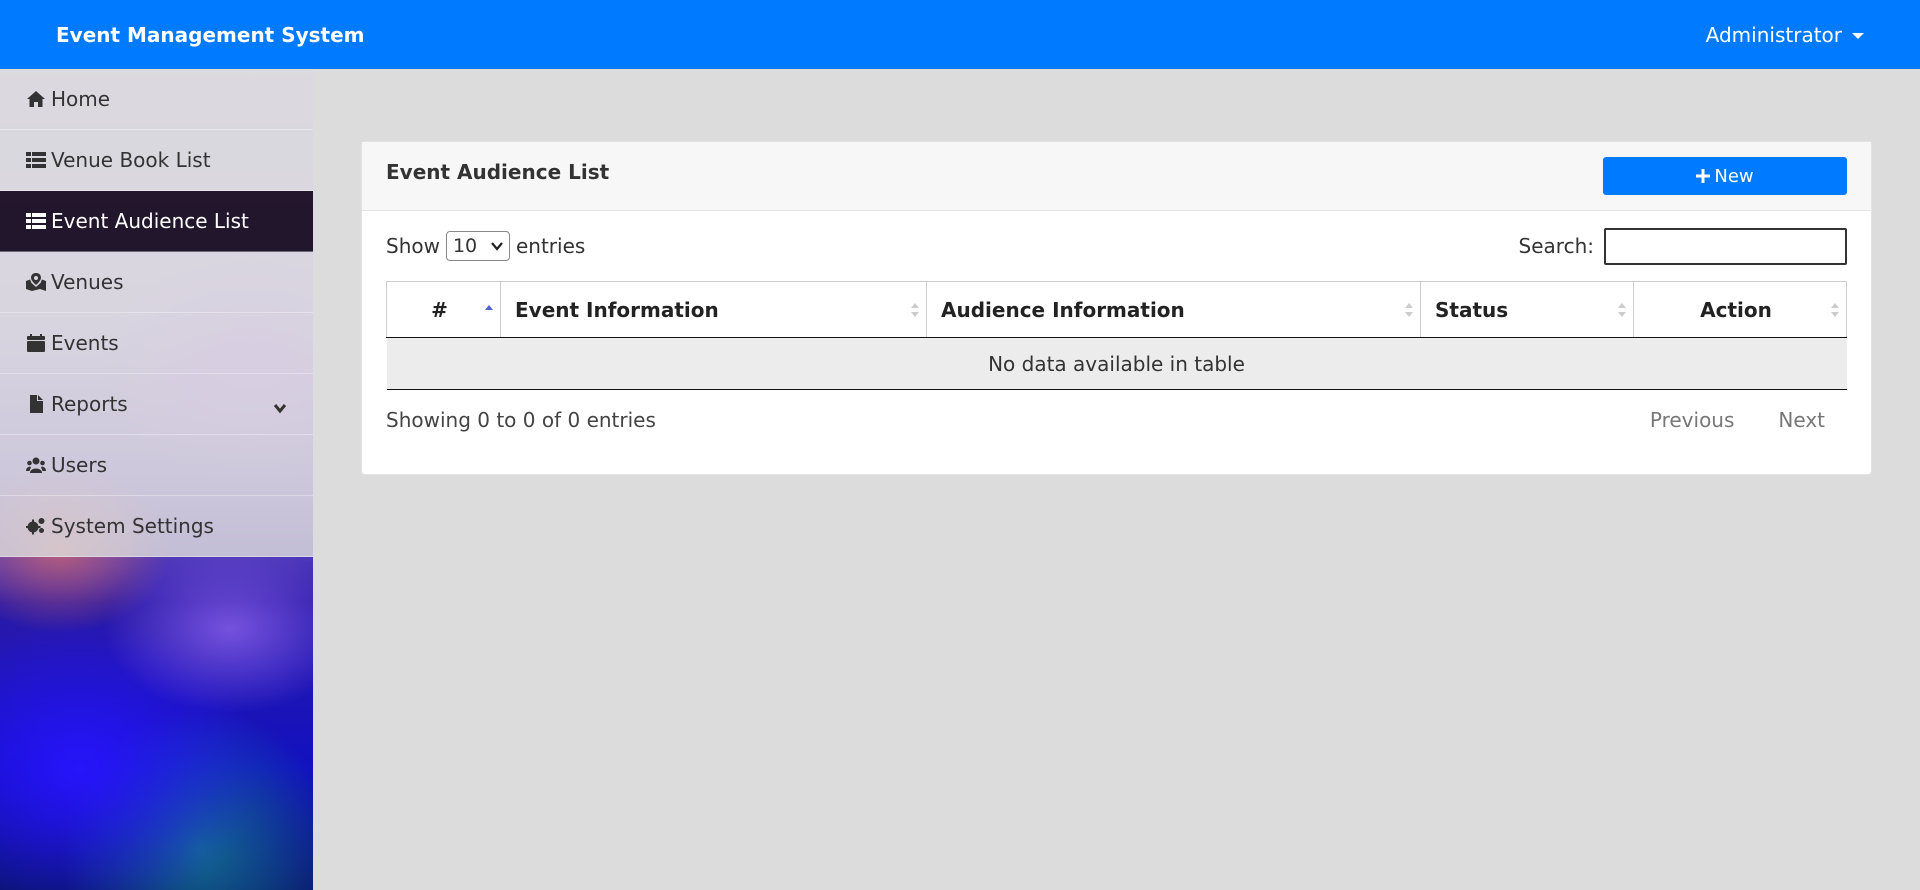 The image size is (1920, 890). What do you see at coordinates (36, 526) in the screenshot?
I see `cogs-icon` at bounding box center [36, 526].